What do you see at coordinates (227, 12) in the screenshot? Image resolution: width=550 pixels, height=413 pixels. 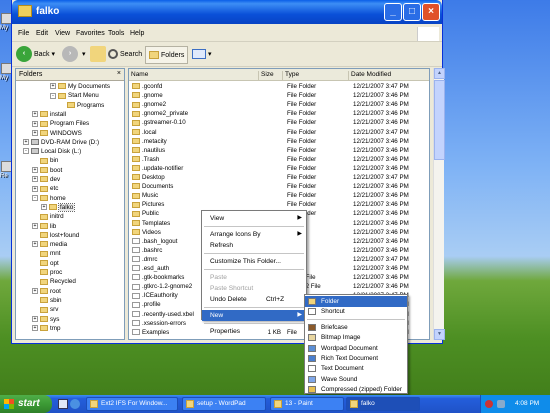 I see `title-bar: falko _ □ ×` at bounding box center [227, 12].